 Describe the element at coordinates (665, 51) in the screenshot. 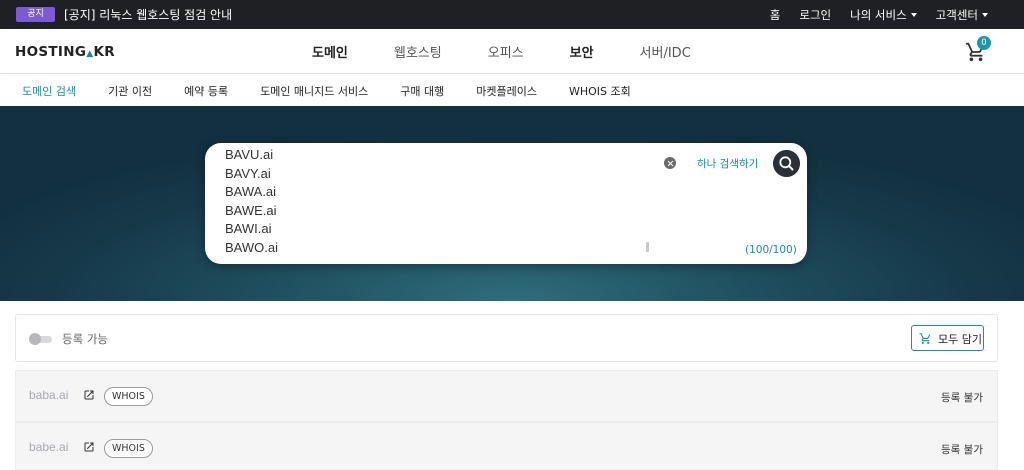

I see `nav-item-server-idc: 서버/IDC` at that location.